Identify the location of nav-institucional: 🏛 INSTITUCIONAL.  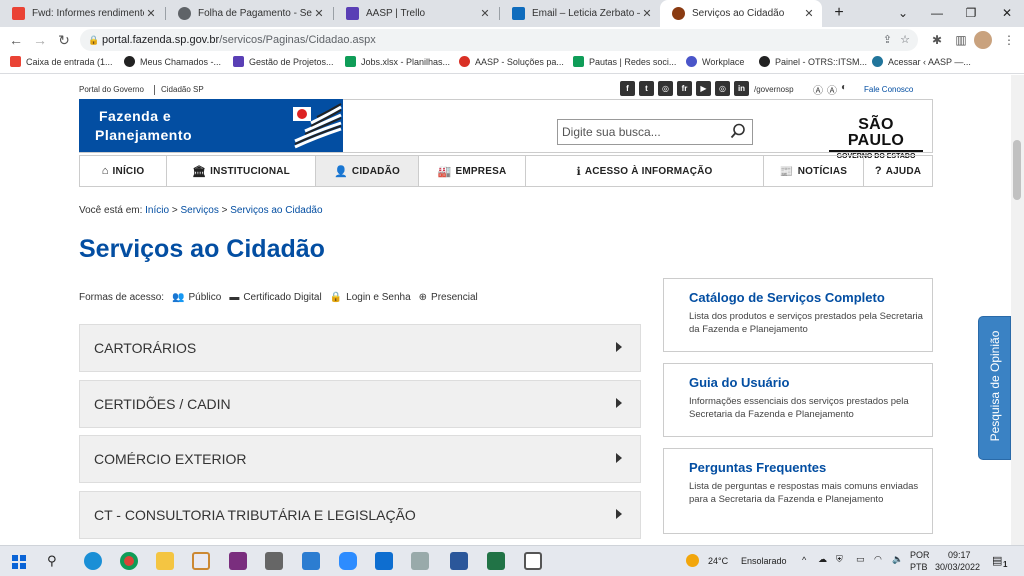
(241, 171).